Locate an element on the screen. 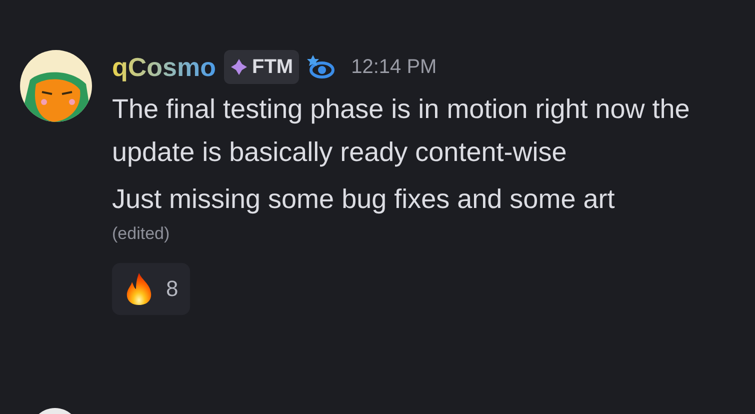 This screenshot has height=414, width=755. edited-label: (edited) is located at coordinates (141, 234).